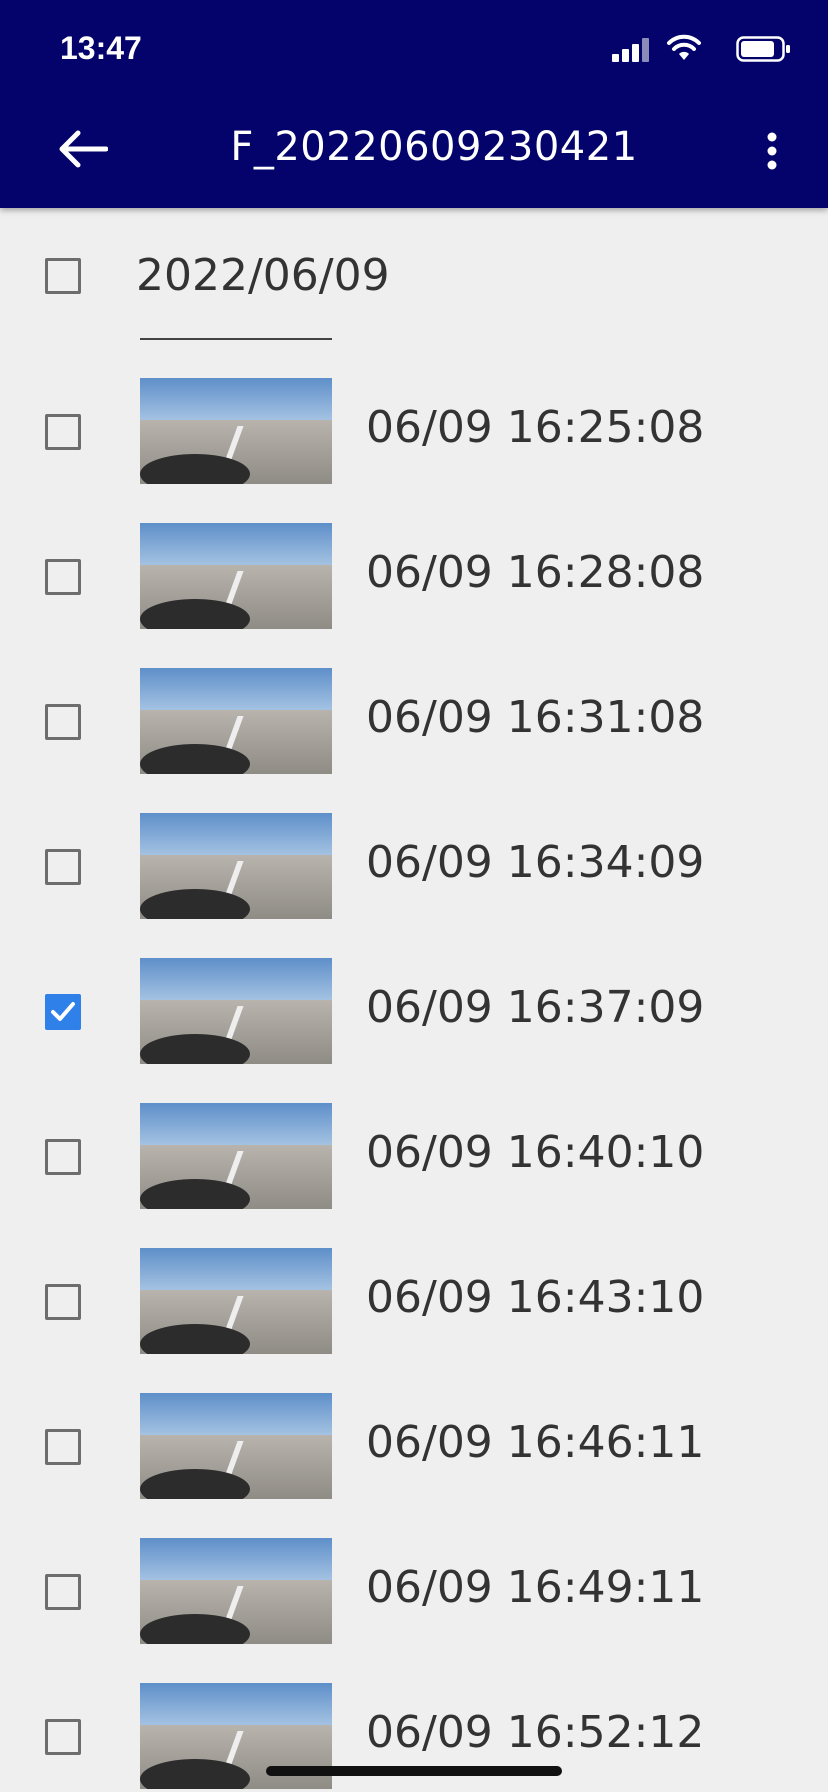 Image resolution: width=828 pixels, height=1792 pixels. I want to click on checkmark-icon, so click(63, 1011).